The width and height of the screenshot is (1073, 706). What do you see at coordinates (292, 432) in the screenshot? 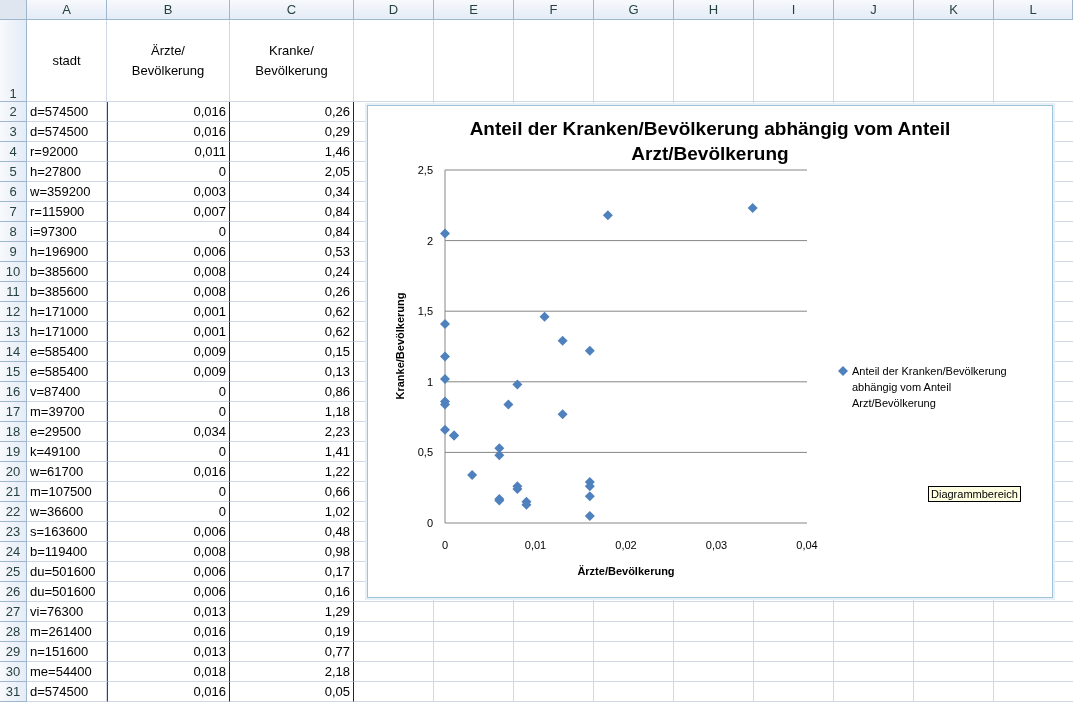
I see `table-cell: 2,23` at bounding box center [292, 432].